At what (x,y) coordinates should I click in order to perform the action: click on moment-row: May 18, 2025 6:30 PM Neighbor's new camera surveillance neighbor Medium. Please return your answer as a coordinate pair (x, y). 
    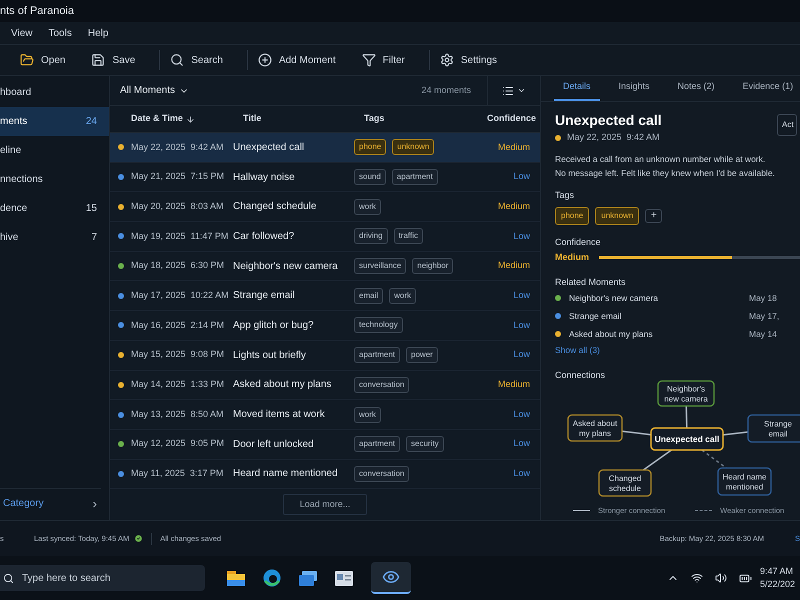
    Looking at the image, I should click on (325, 267).